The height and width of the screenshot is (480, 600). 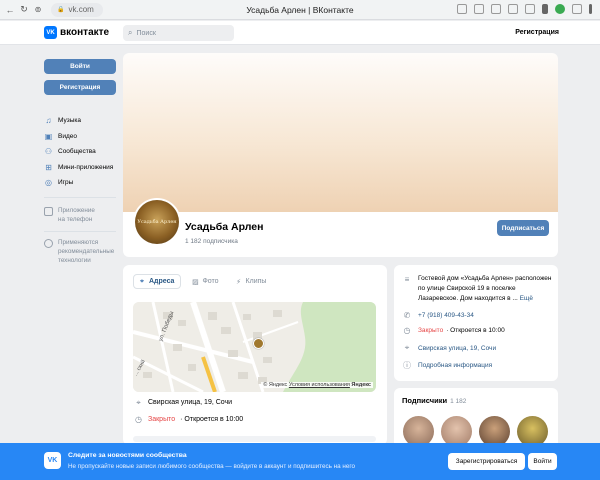 What do you see at coordinates (479, 9) in the screenshot?
I see `extension-download-icon` at bounding box center [479, 9].